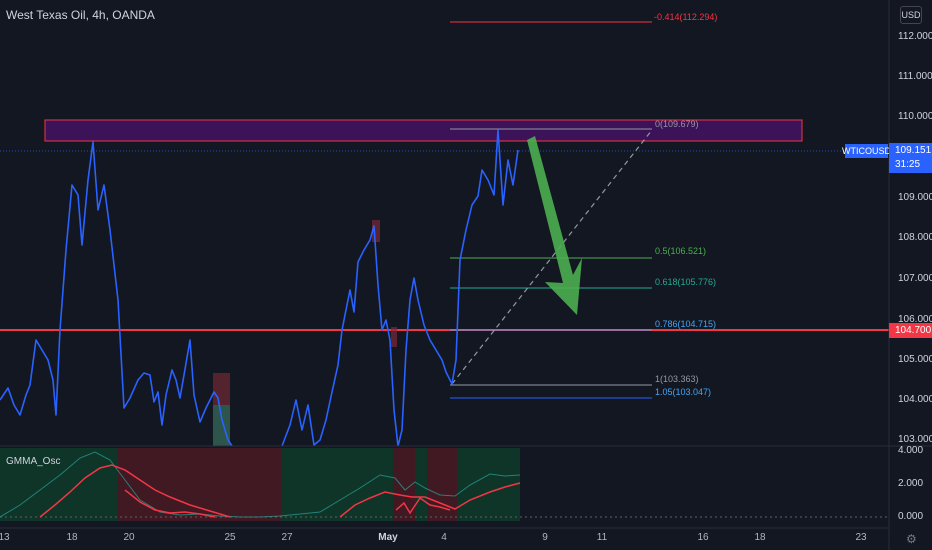 The height and width of the screenshot is (550, 932). Describe the element at coordinates (230, 537) in the screenshot. I see `time-axis-label: 25` at that location.